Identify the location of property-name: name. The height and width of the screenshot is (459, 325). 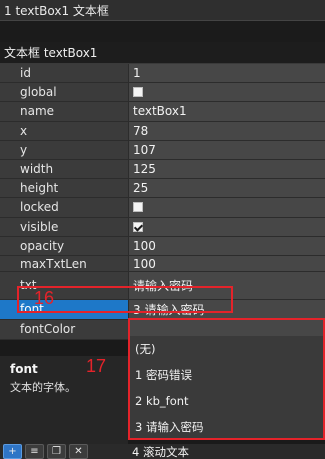
(64, 112).